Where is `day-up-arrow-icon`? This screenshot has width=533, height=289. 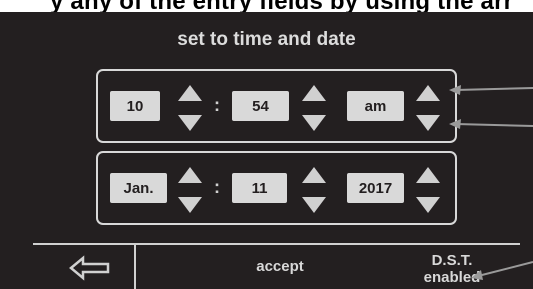
day-up-arrow-icon is located at coordinates (314, 175).